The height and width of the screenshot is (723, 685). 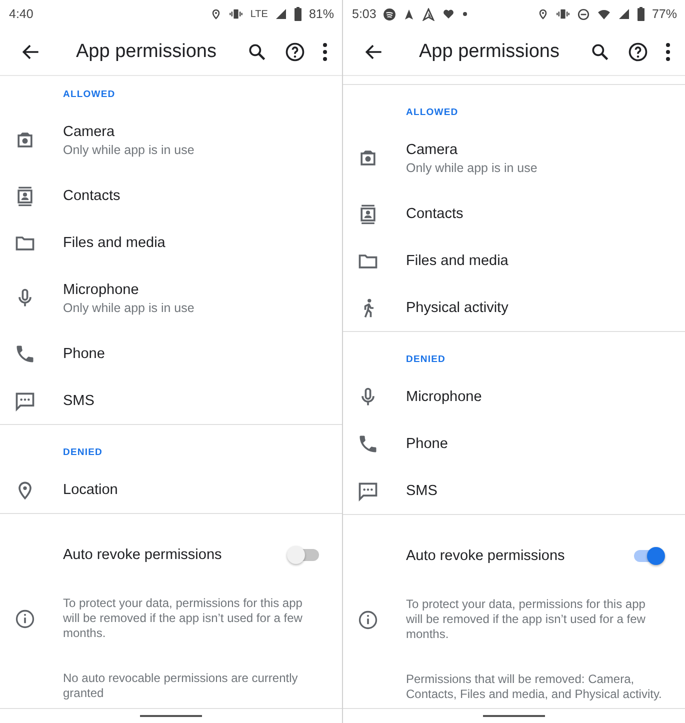 I want to click on do-not-disturb-icon, so click(x=583, y=14).